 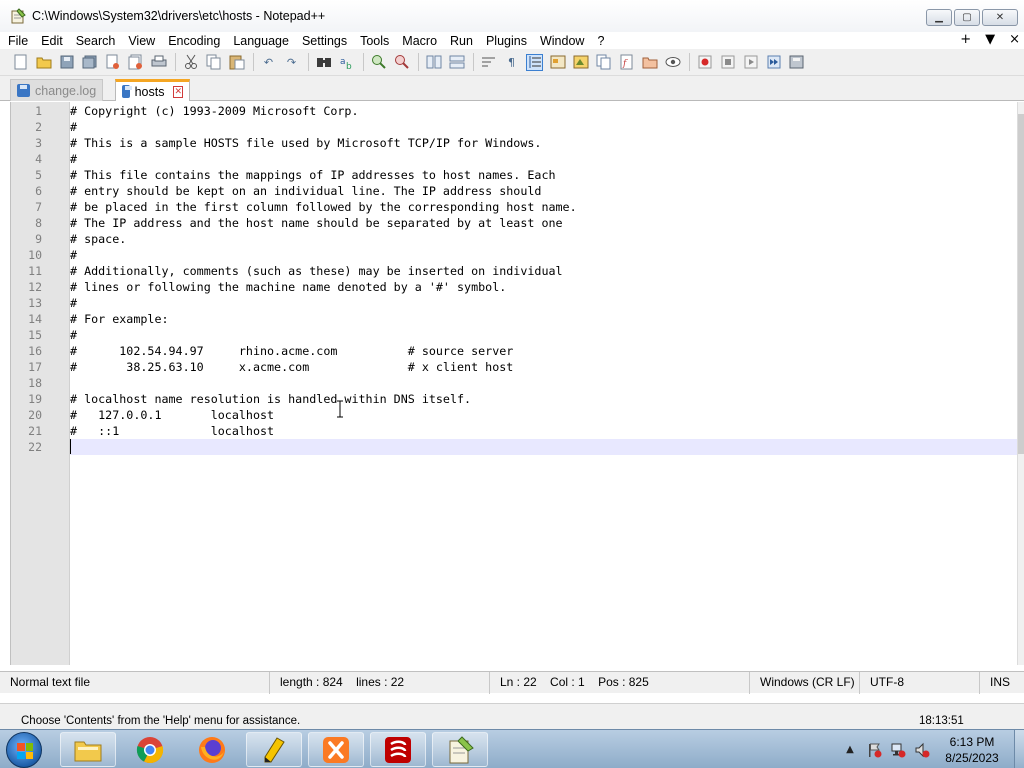 What do you see at coordinates (43, 62) in the screenshot?
I see `open-file-icon` at bounding box center [43, 62].